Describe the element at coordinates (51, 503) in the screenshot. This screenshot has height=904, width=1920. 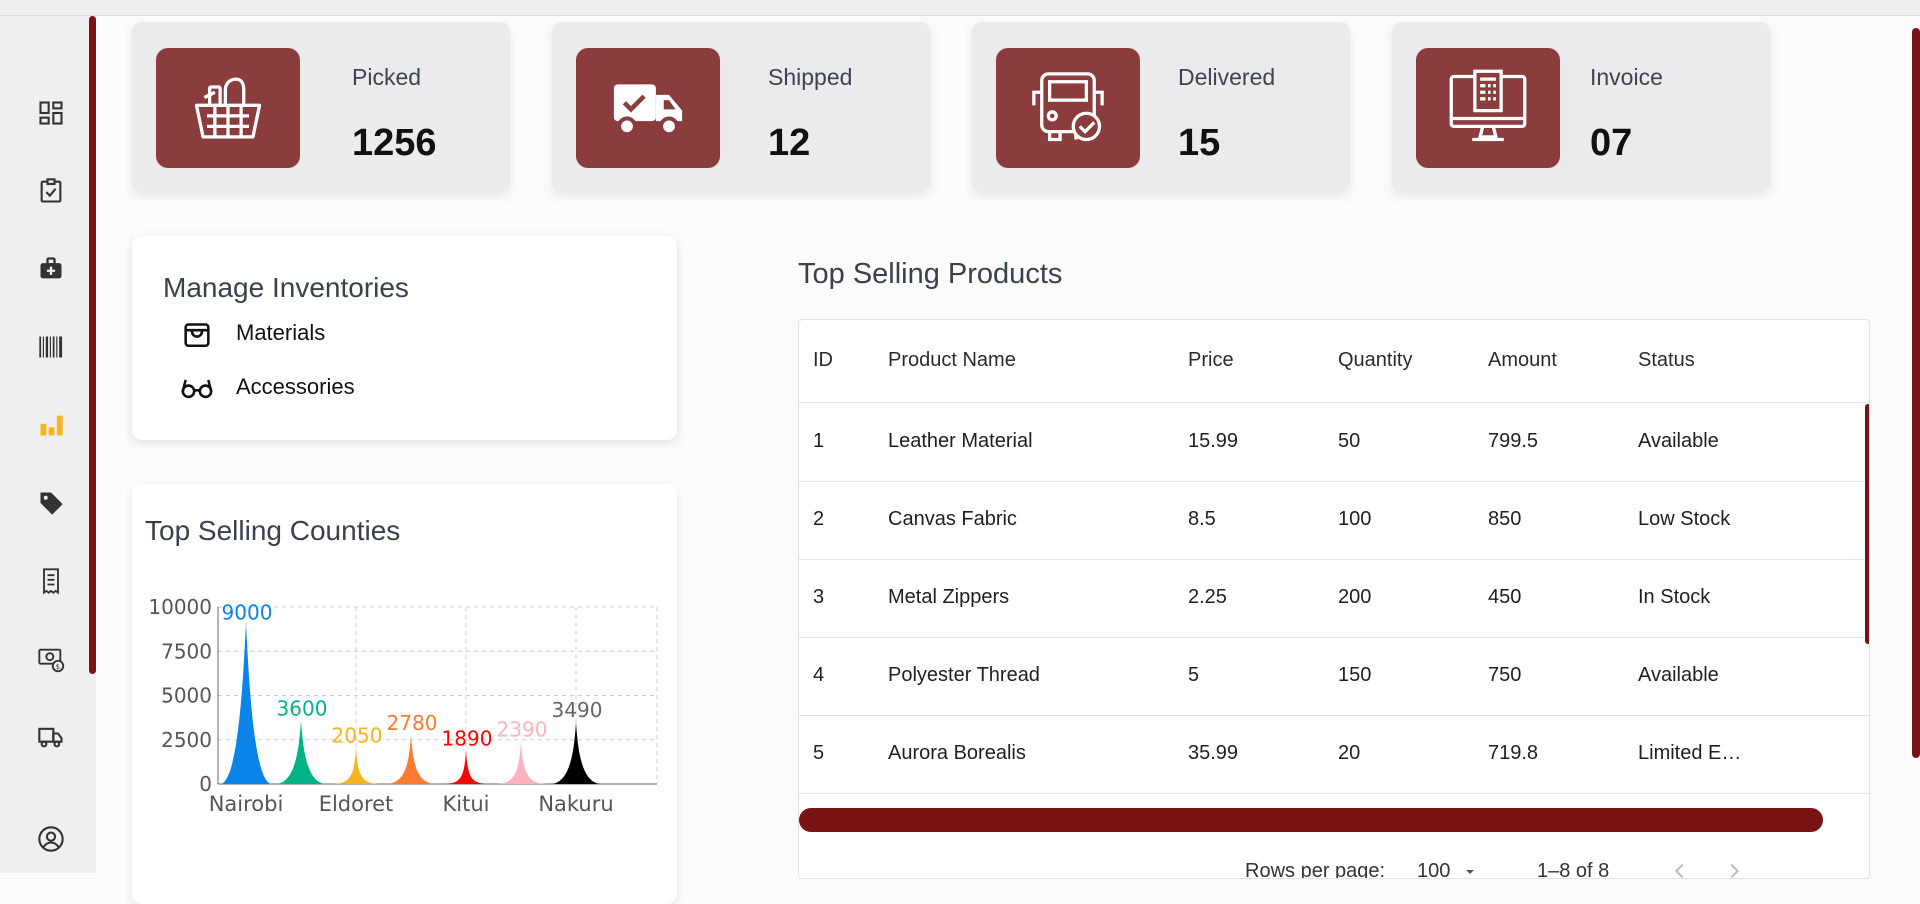
I see `tag-icon` at that location.